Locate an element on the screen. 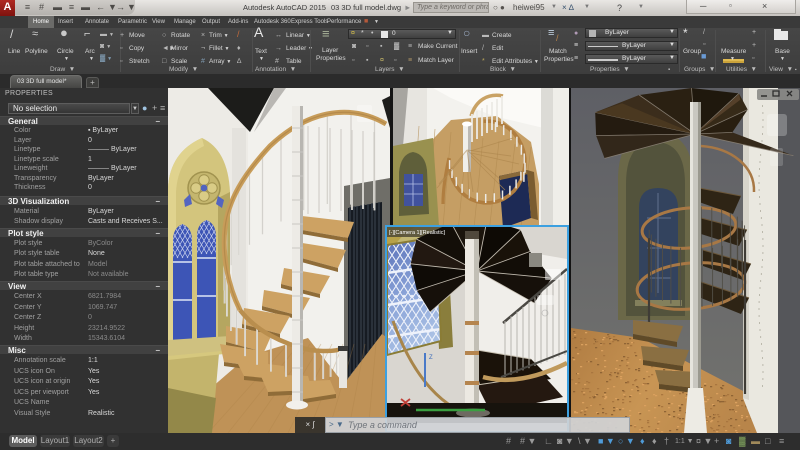  svg-text: [-][Camera 1][Realistic] is located at coordinates (417, 233).